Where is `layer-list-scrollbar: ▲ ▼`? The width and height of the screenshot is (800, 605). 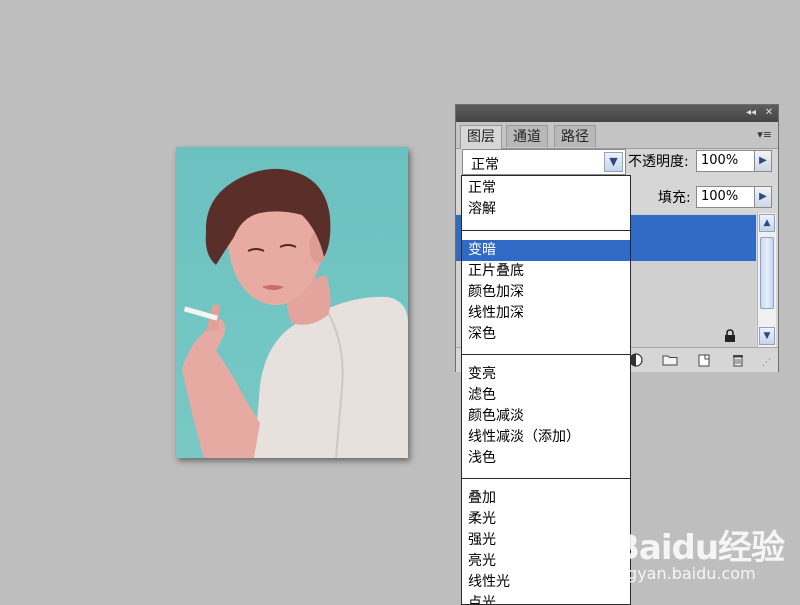 layer-list-scrollbar: ▲ ▼ is located at coordinates (766, 280).